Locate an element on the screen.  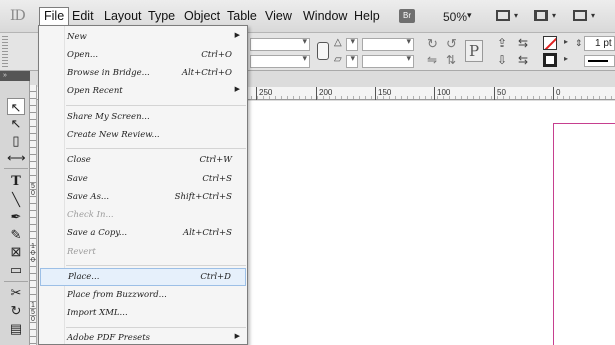
triangle-icon: △ is located at coordinates (338, 42).